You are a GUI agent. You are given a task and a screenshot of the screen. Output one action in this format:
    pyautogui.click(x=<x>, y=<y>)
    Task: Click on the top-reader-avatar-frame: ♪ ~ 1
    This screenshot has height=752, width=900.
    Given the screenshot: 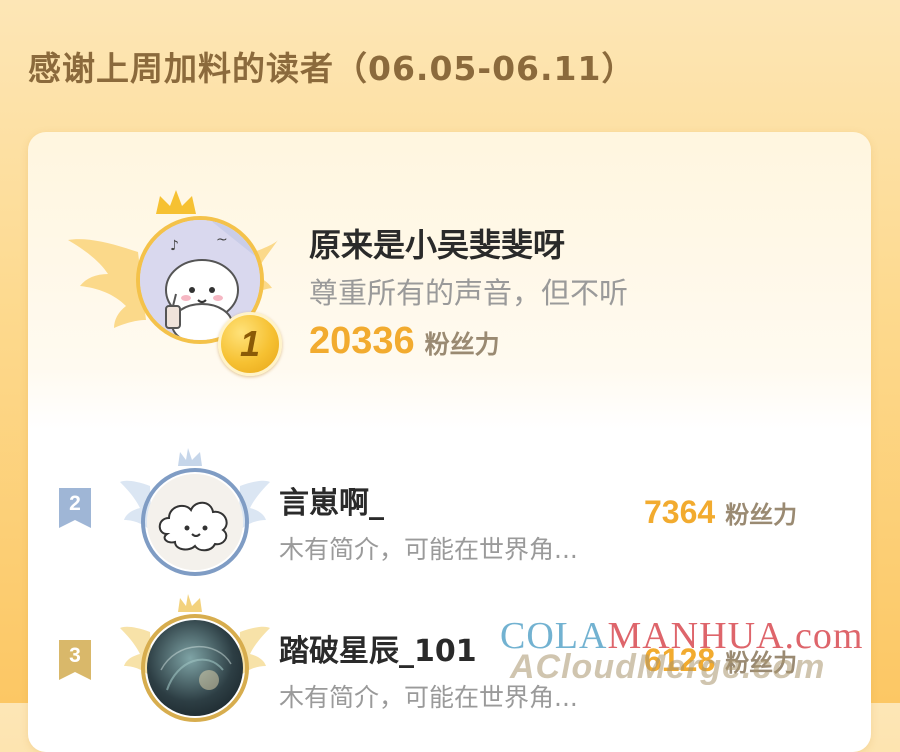 What is the action you would take?
    pyautogui.click(x=175, y=282)
    